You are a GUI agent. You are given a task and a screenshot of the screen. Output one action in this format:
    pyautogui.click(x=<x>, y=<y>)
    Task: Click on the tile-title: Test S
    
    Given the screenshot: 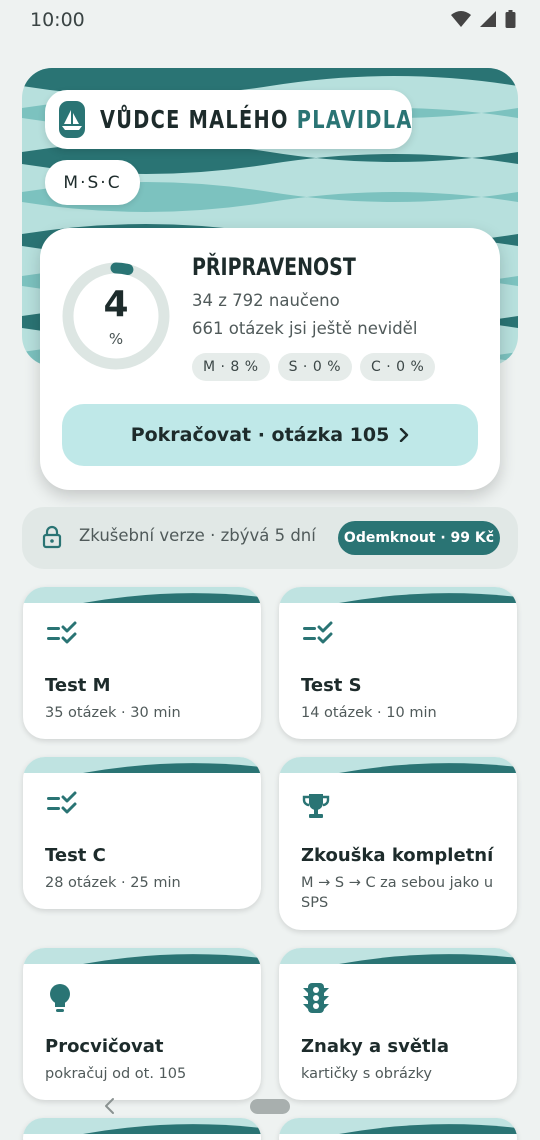 What is the action you would take?
    pyautogui.click(x=331, y=685)
    